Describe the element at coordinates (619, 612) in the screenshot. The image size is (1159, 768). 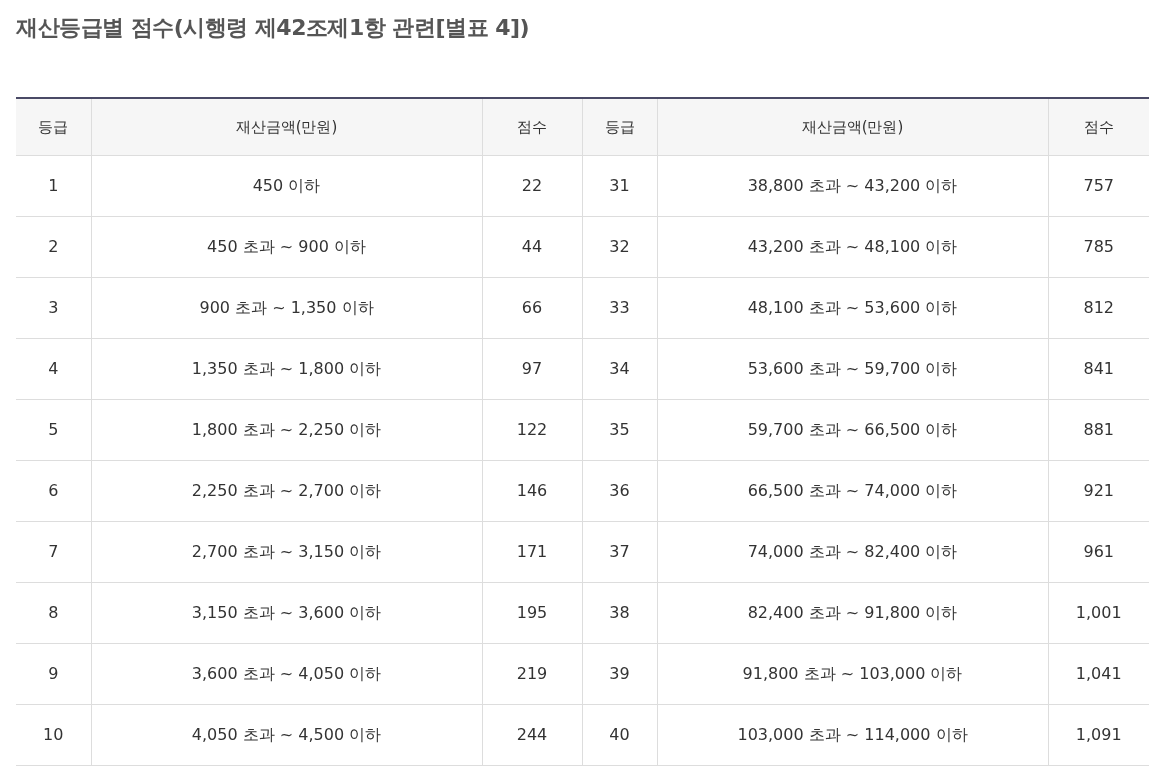
I see `table-cell: 38` at that location.